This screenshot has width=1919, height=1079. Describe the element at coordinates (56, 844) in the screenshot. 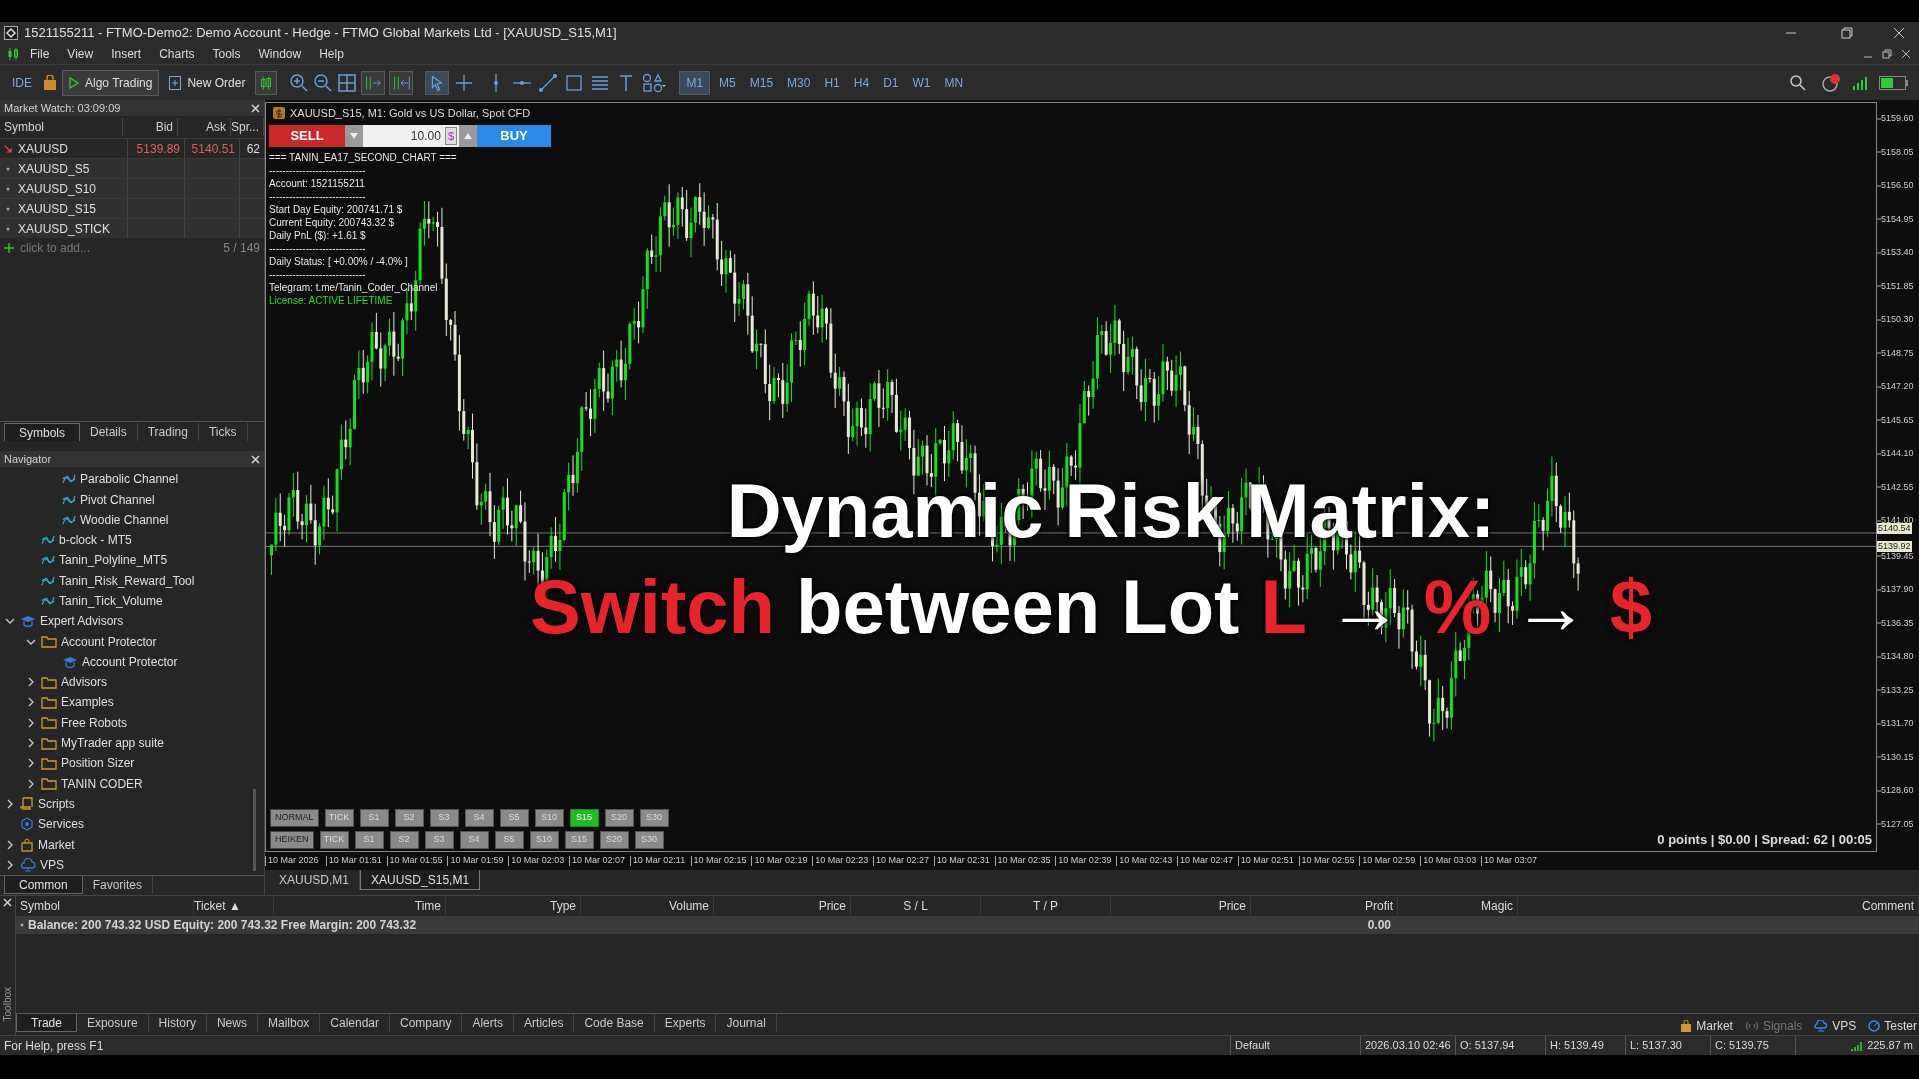

I see `tree-item: Market` at that location.